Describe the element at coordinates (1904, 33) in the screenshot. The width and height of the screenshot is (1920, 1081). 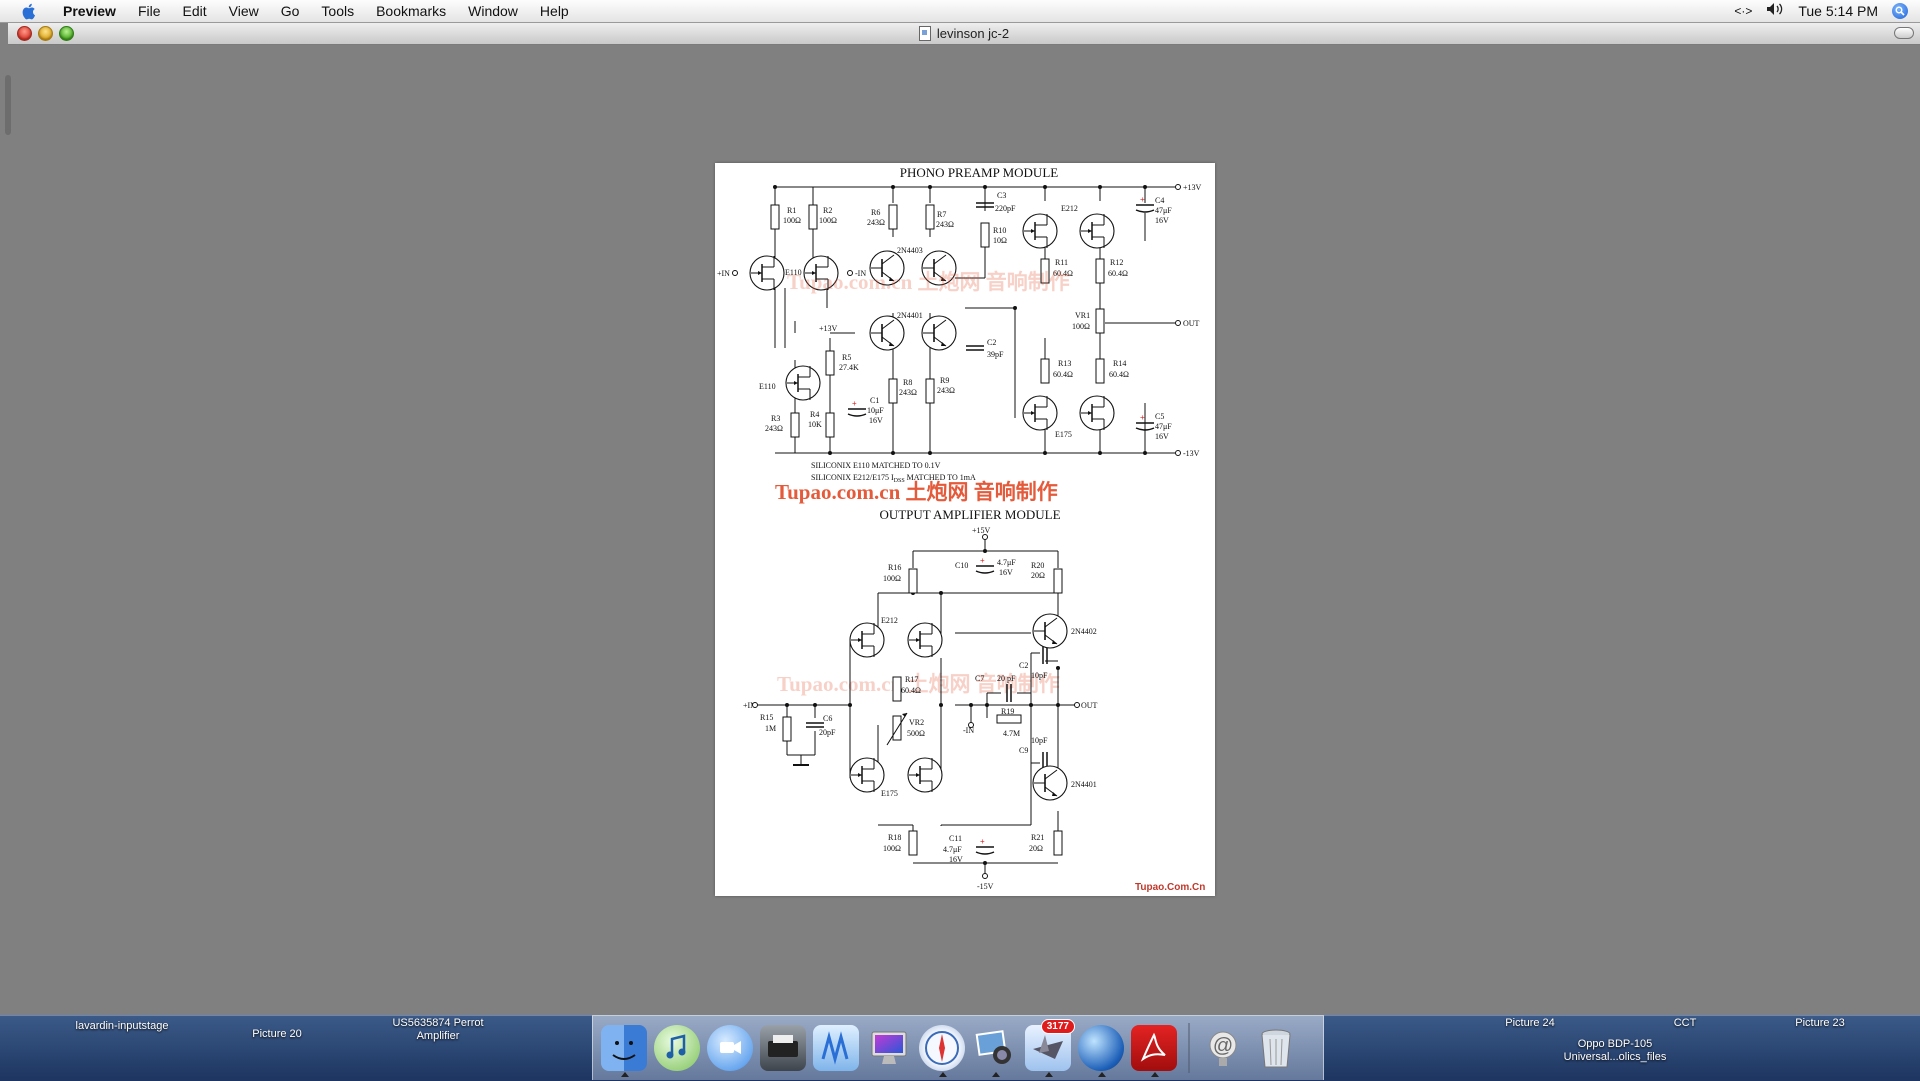
I see `toolbar-toggle-button` at that location.